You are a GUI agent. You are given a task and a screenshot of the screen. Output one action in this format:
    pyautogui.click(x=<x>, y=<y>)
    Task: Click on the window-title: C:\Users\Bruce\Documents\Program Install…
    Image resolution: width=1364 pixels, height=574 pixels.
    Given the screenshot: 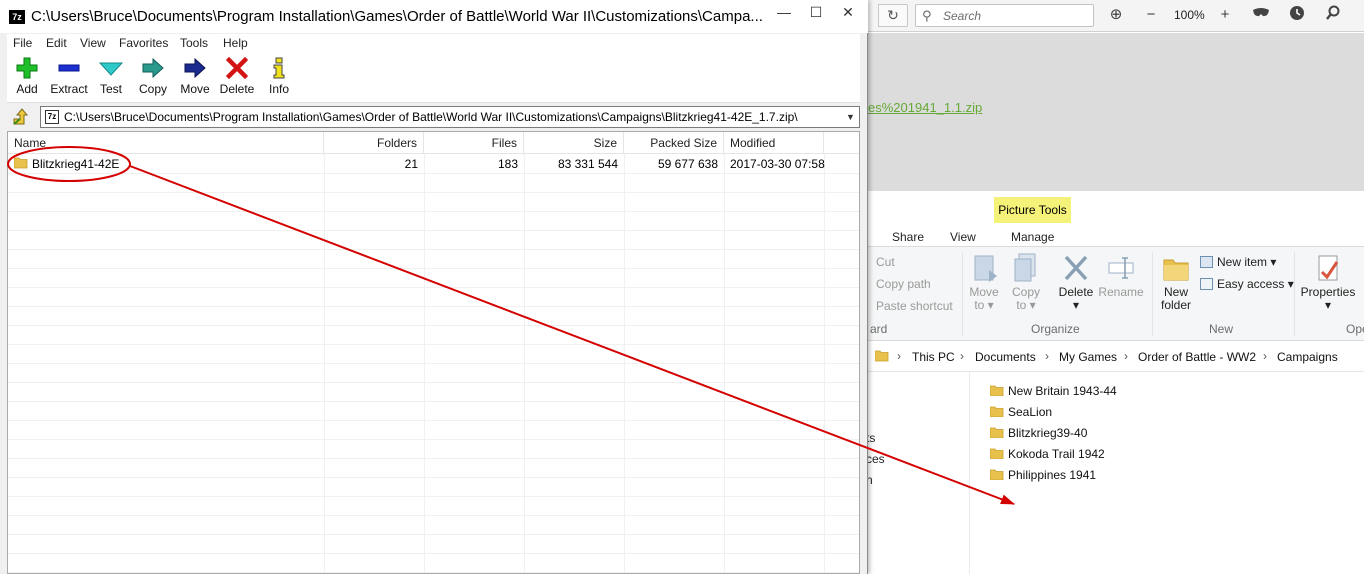 What is the action you would take?
    pyautogui.click(x=397, y=16)
    